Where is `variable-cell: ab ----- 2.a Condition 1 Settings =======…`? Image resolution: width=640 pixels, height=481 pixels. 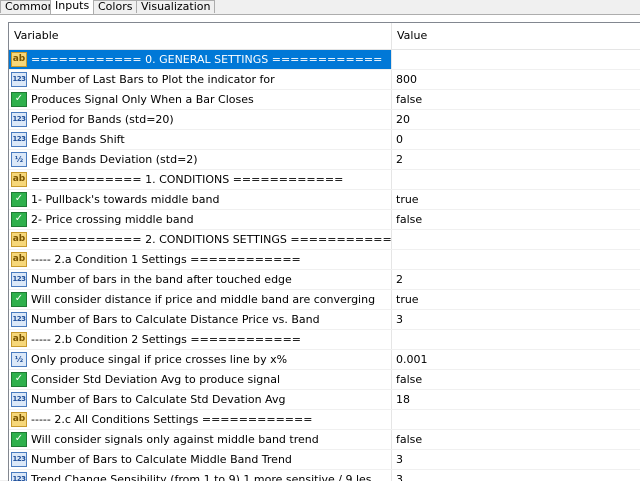
variable-cell: ab ----- 2.a Condition 1 Settings =======… is located at coordinates (200, 259).